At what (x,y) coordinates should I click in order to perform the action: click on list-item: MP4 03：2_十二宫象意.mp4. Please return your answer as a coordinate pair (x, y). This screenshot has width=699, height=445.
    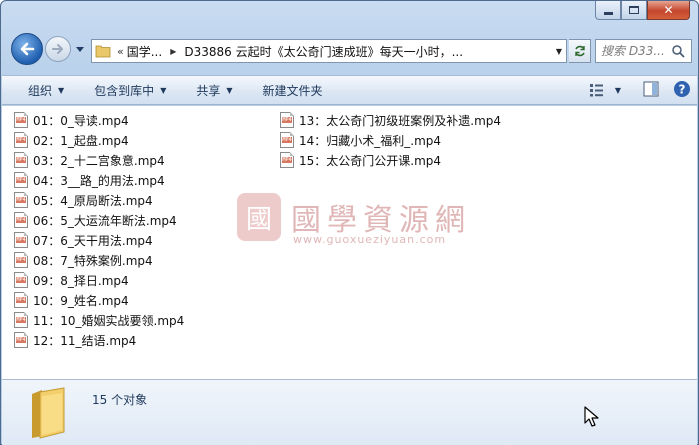
    Looking at the image, I should click on (99, 160).